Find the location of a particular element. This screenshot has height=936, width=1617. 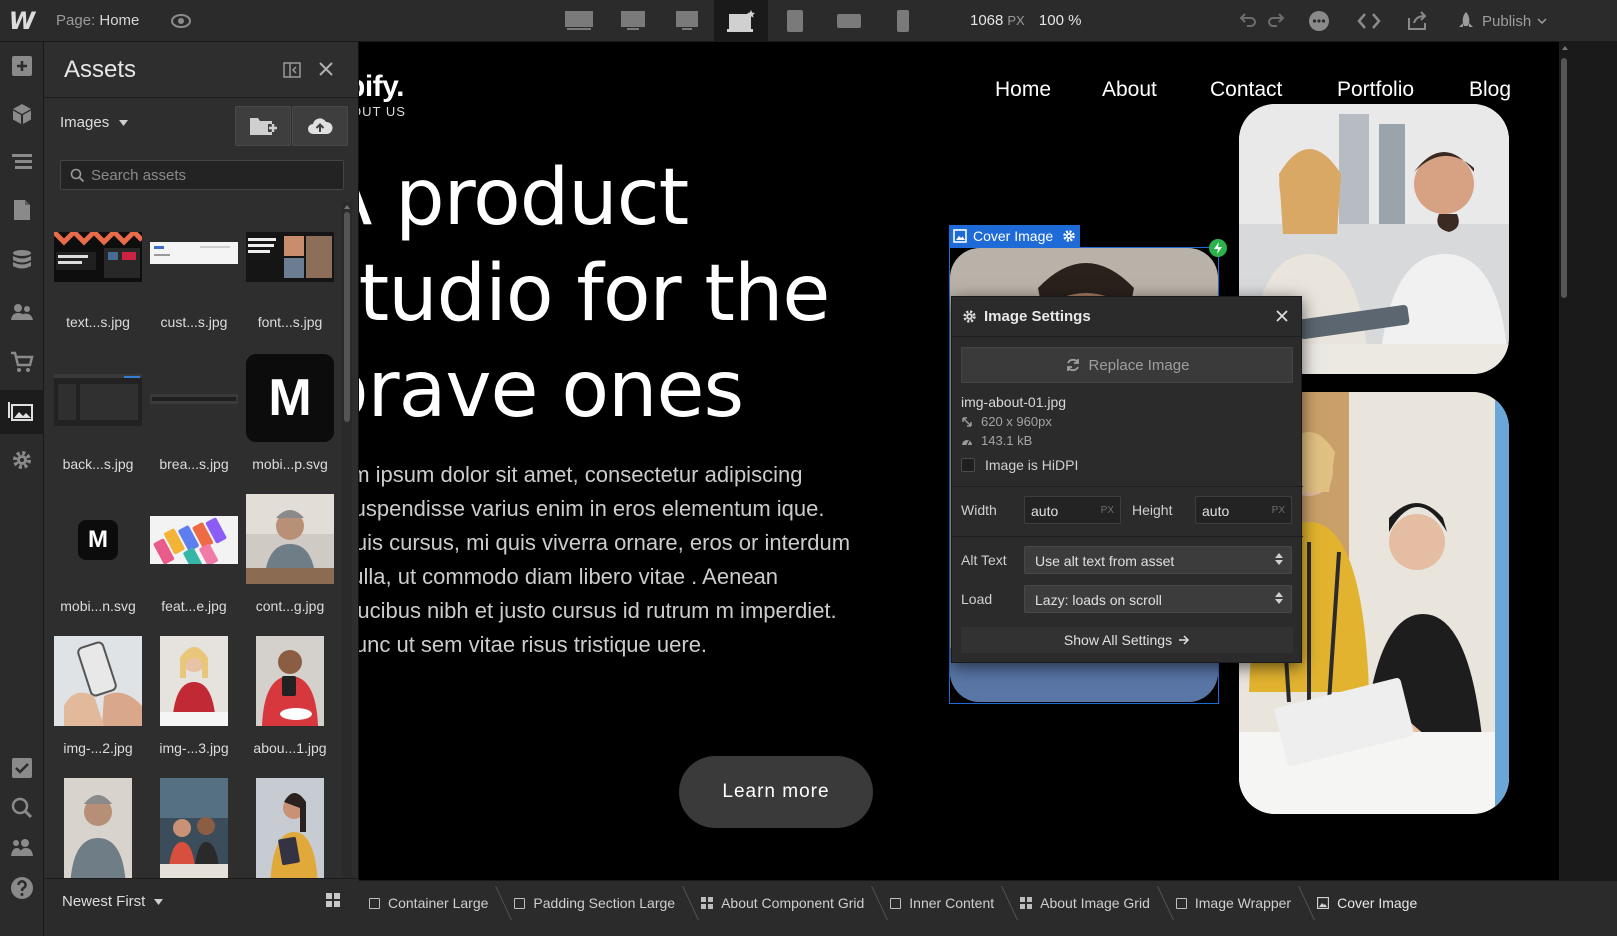

alt-text-select: Use alt text from asset is located at coordinates (1158, 560).